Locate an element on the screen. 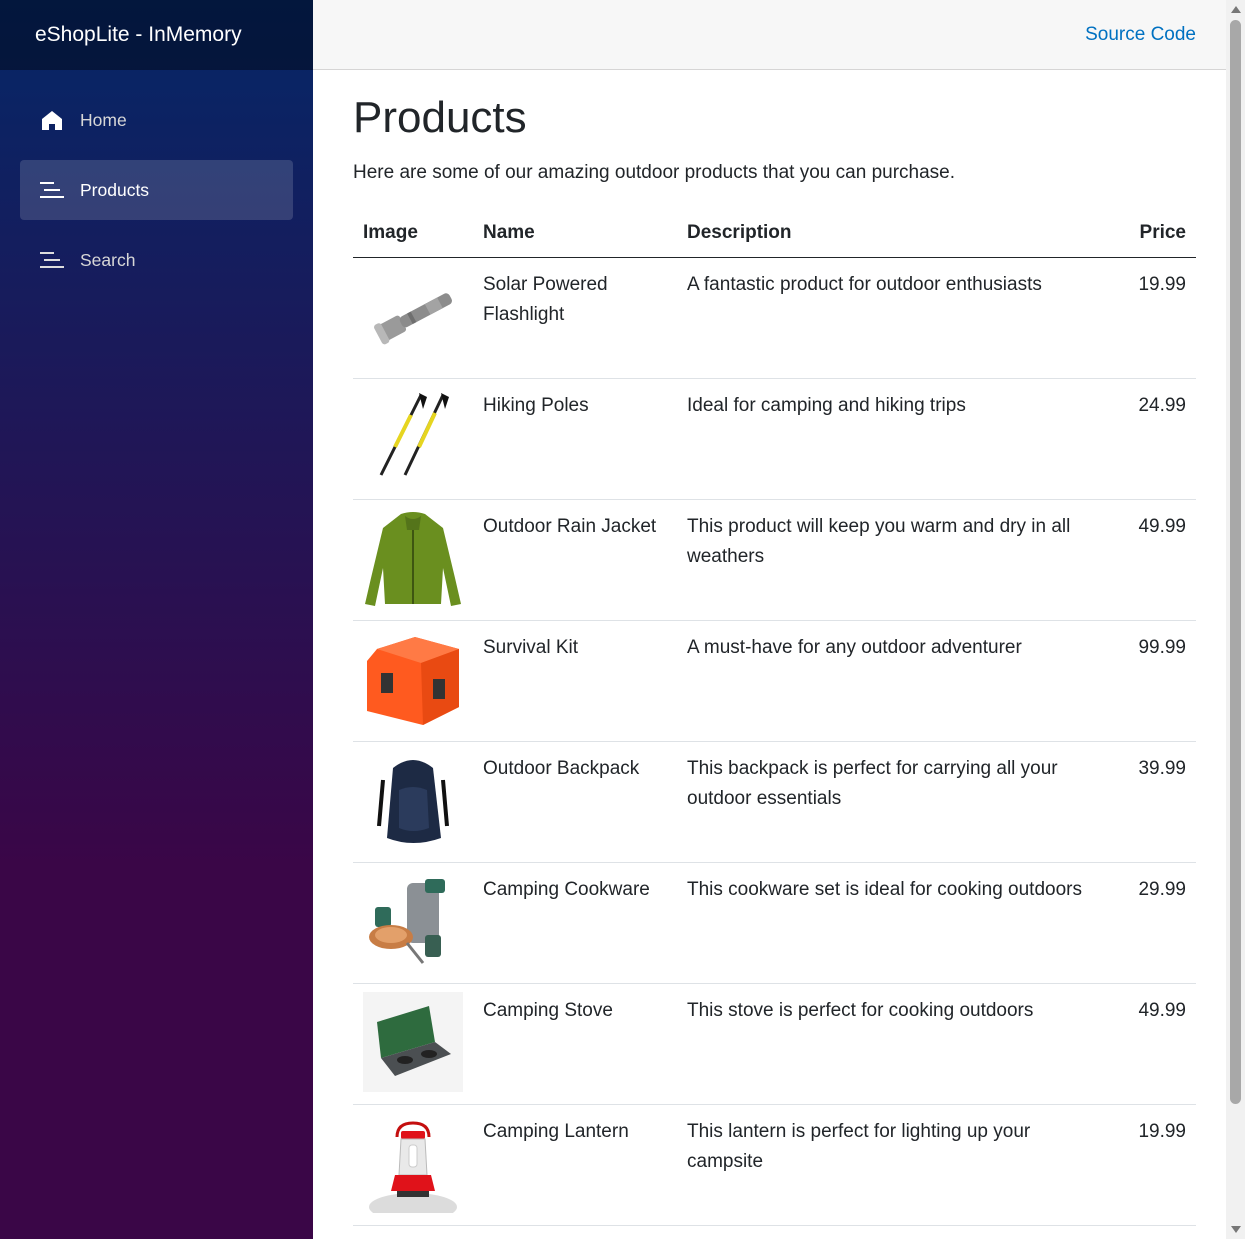  product-name: Outdoor Backpack is located at coordinates (575, 802).